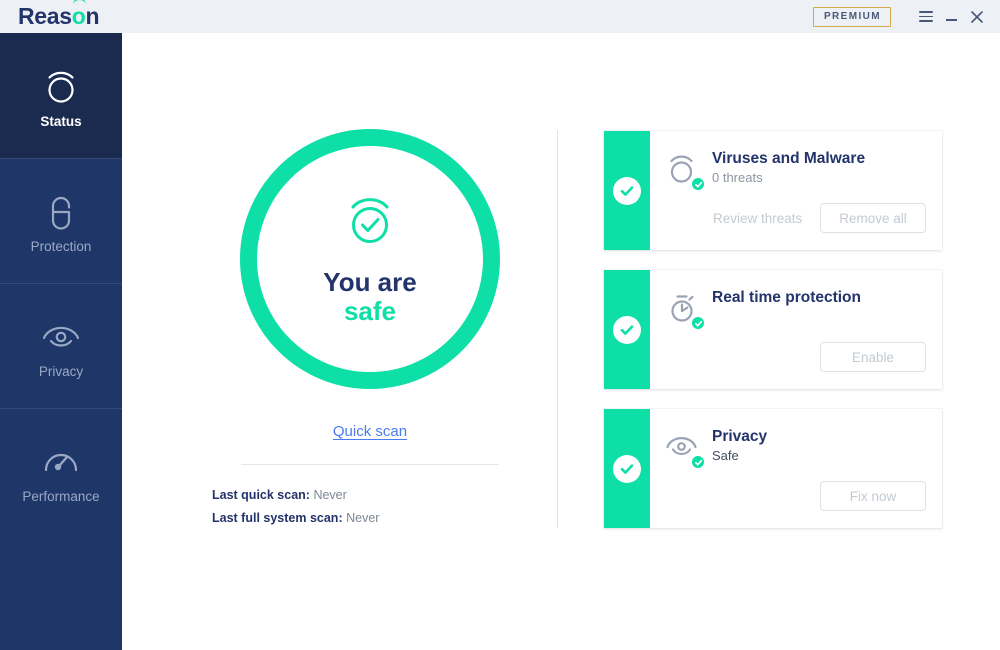 Image resolution: width=1000 pixels, height=650 pixels. What do you see at coordinates (795, 496) in the screenshot?
I see `card-actions: Fix now` at bounding box center [795, 496].